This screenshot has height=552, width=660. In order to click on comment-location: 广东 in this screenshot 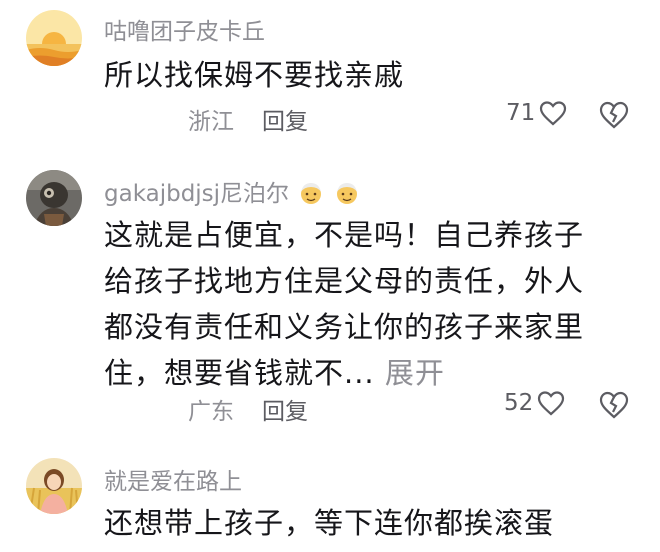, I will do `click(211, 412)`.